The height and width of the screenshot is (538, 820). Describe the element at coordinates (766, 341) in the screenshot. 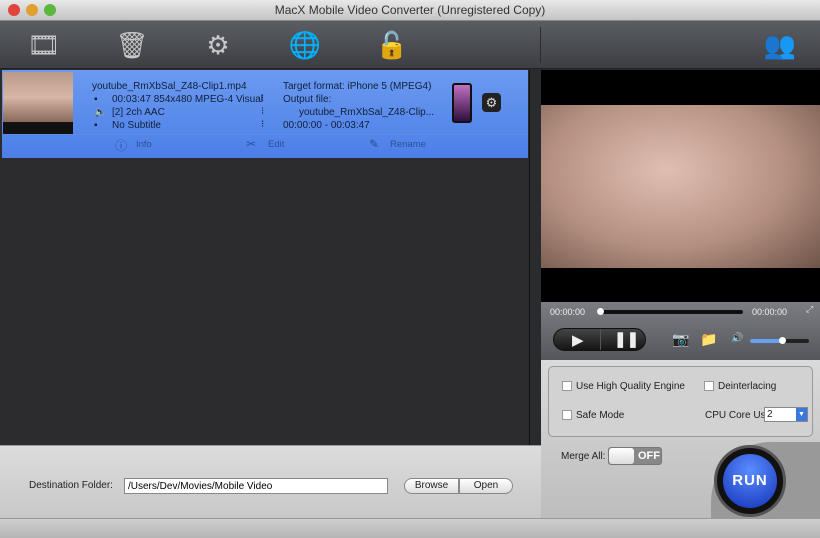

I see `volume-fill` at that location.